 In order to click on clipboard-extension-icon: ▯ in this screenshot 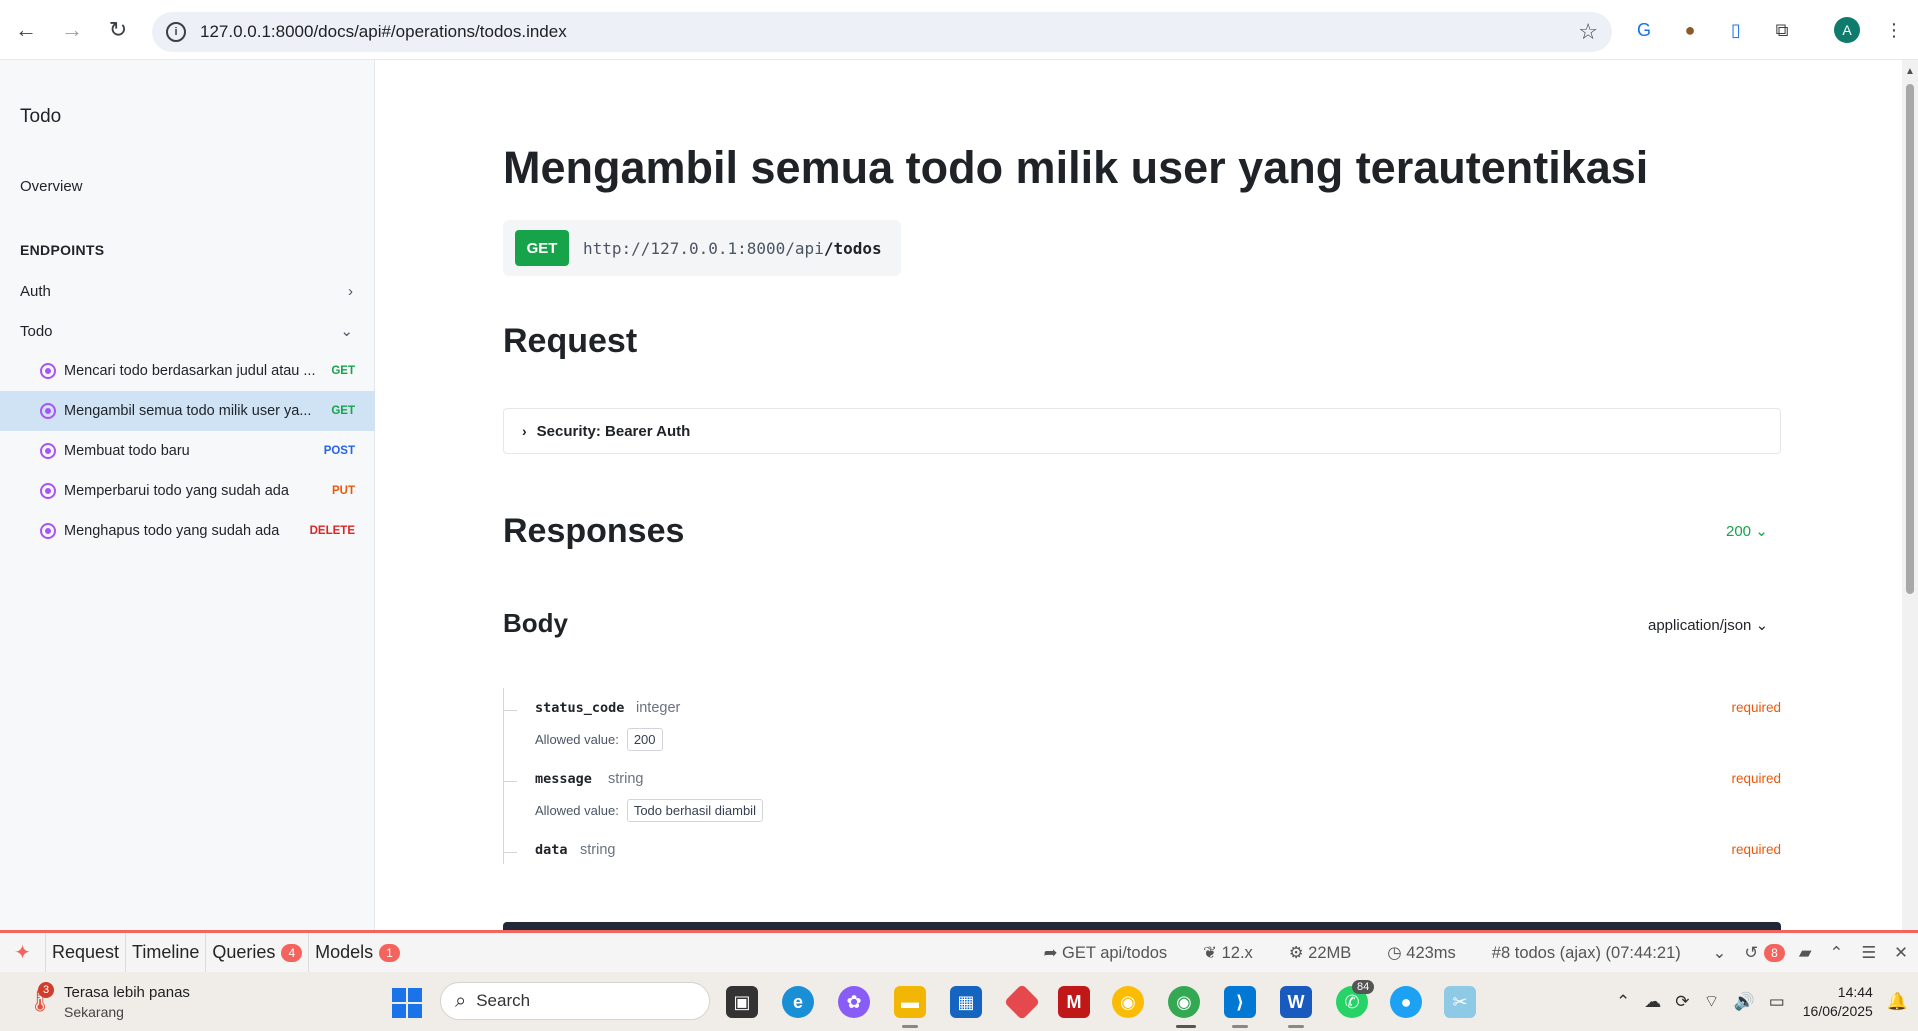, I will do `click(1736, 30)`.